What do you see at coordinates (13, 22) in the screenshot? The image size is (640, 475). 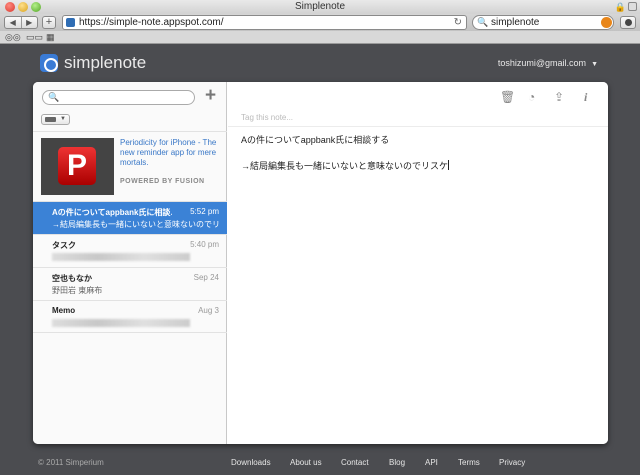 I see `back-icon: ◀` at bounding box center [13, 22].